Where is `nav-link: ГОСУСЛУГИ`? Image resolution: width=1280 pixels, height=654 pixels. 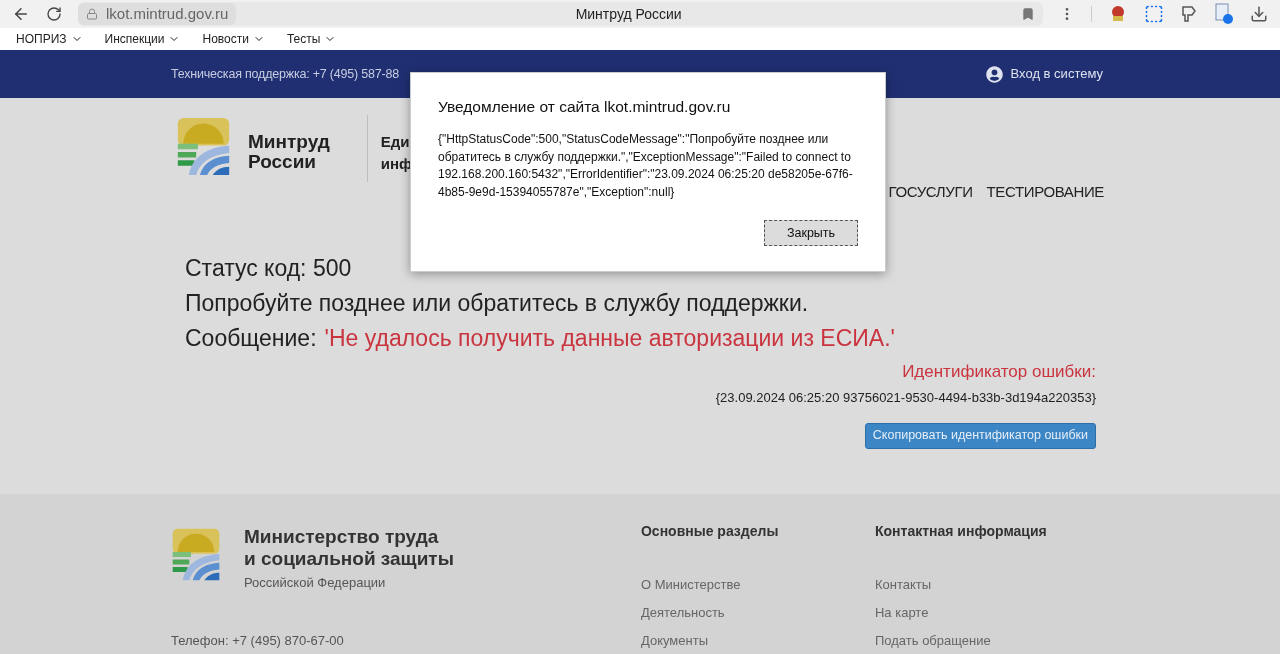
nav-link: ГОСУСЛУГИ is located at coordinates (930, 192).